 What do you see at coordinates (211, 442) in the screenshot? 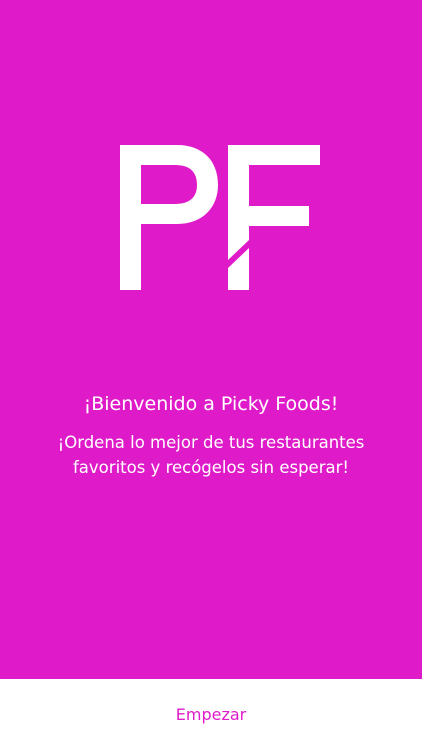
I see `welcome-subtitle-line-1: ¡Ordena lo mejor de tus restaurantes` at bounding box center [211, 442].